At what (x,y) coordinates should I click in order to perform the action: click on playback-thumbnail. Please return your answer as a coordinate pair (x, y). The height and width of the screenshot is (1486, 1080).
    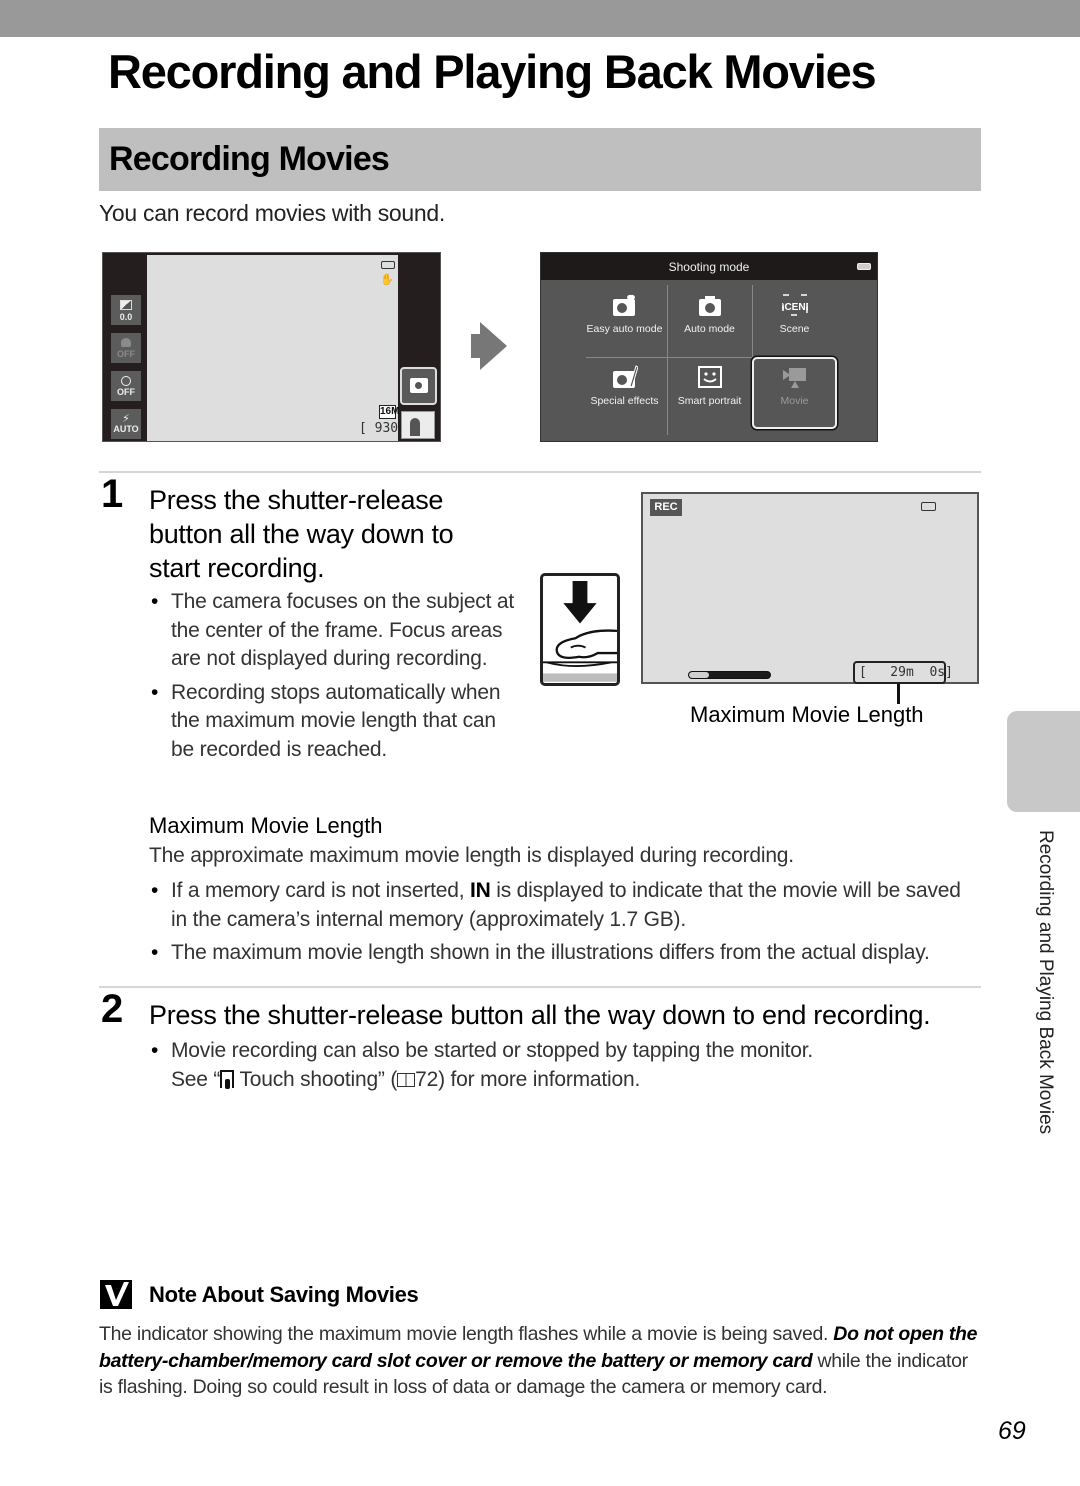
    Looking at the image, I should click on (418, 425).